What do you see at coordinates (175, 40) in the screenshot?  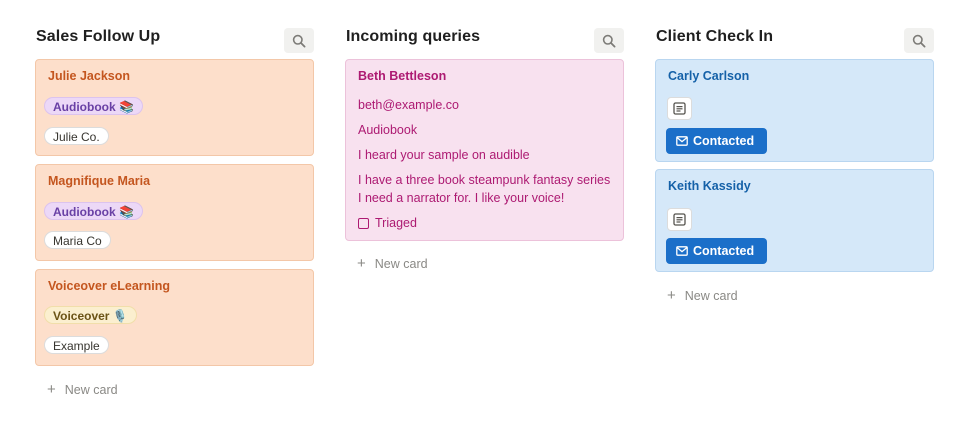 I see `column-header: Sales Follow Up` at bounding box center [175, 40].